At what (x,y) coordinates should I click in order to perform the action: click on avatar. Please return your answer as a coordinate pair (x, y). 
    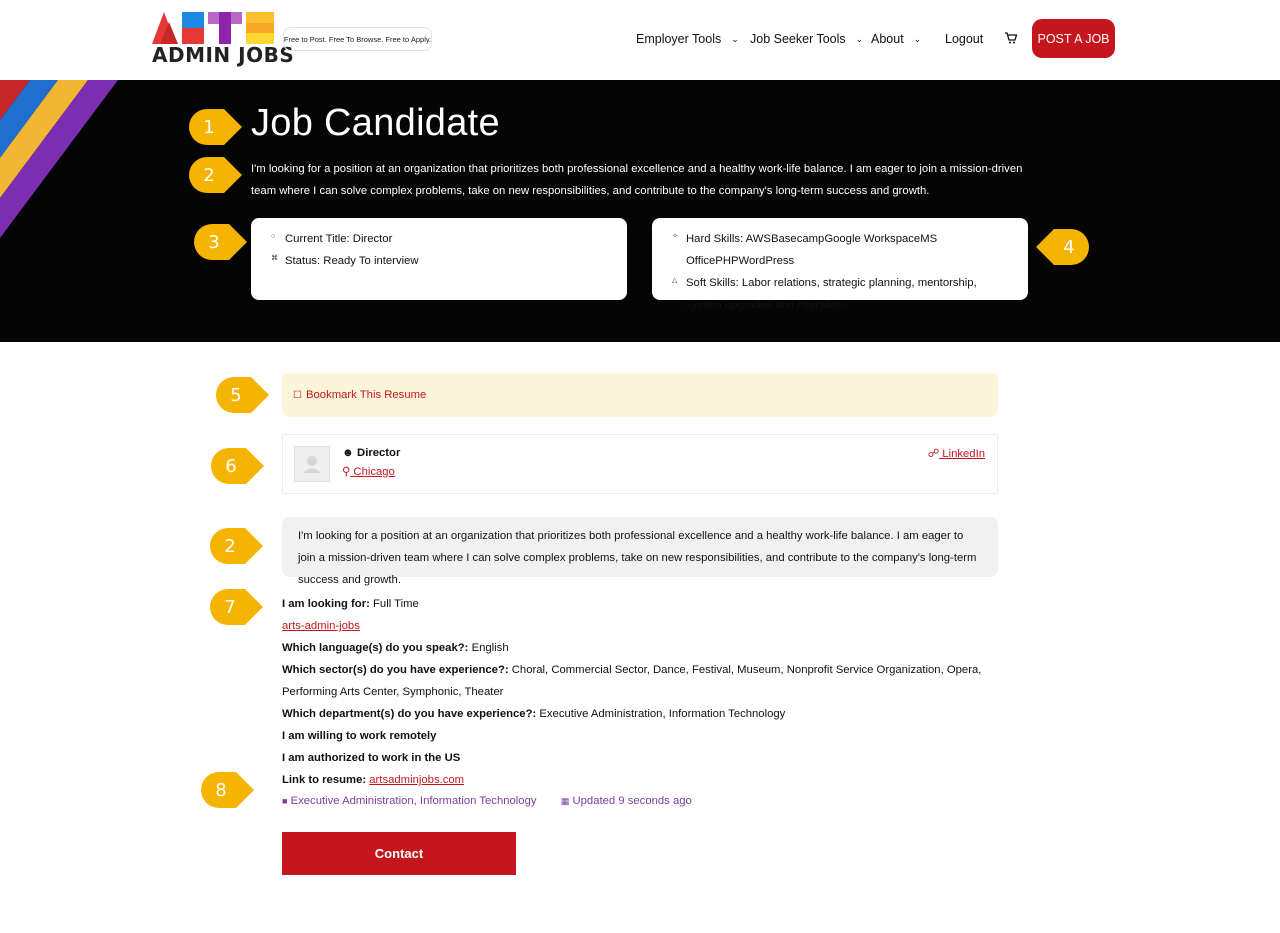
    Looking at the image, I should click on (312, 464).